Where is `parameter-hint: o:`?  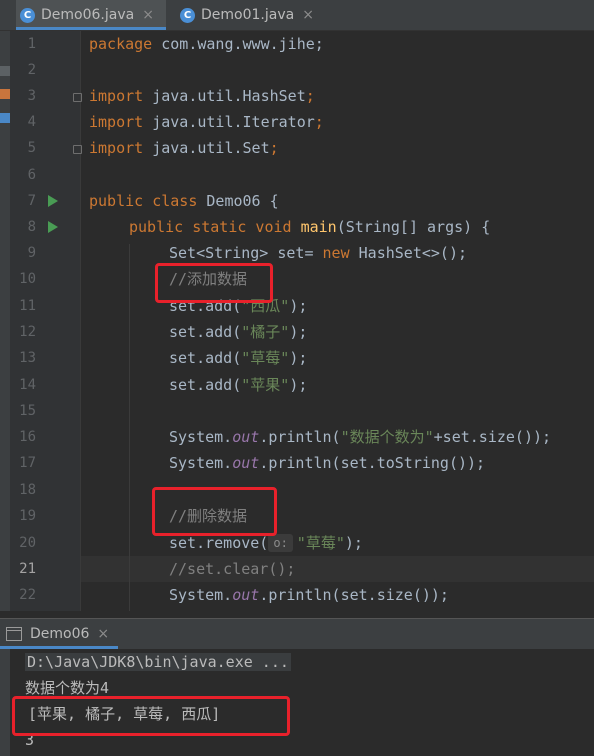 parameter-hint: o: is located at coordinates (280, 543).